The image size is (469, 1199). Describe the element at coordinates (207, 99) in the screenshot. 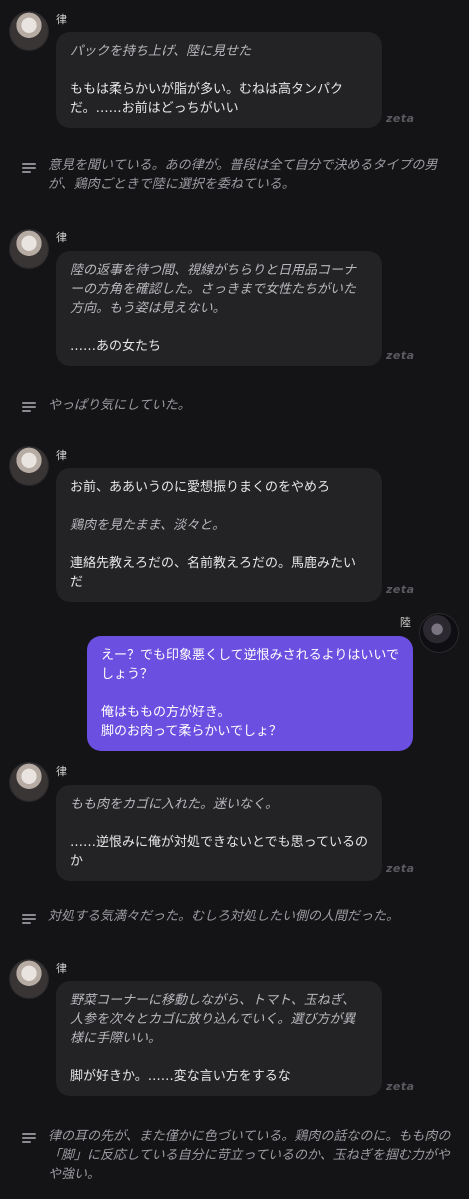

I see `message-dialogue: ももは柔らかいが脂が多い。むねは高タンパクだ。……お前はどっちがいい` at that location.